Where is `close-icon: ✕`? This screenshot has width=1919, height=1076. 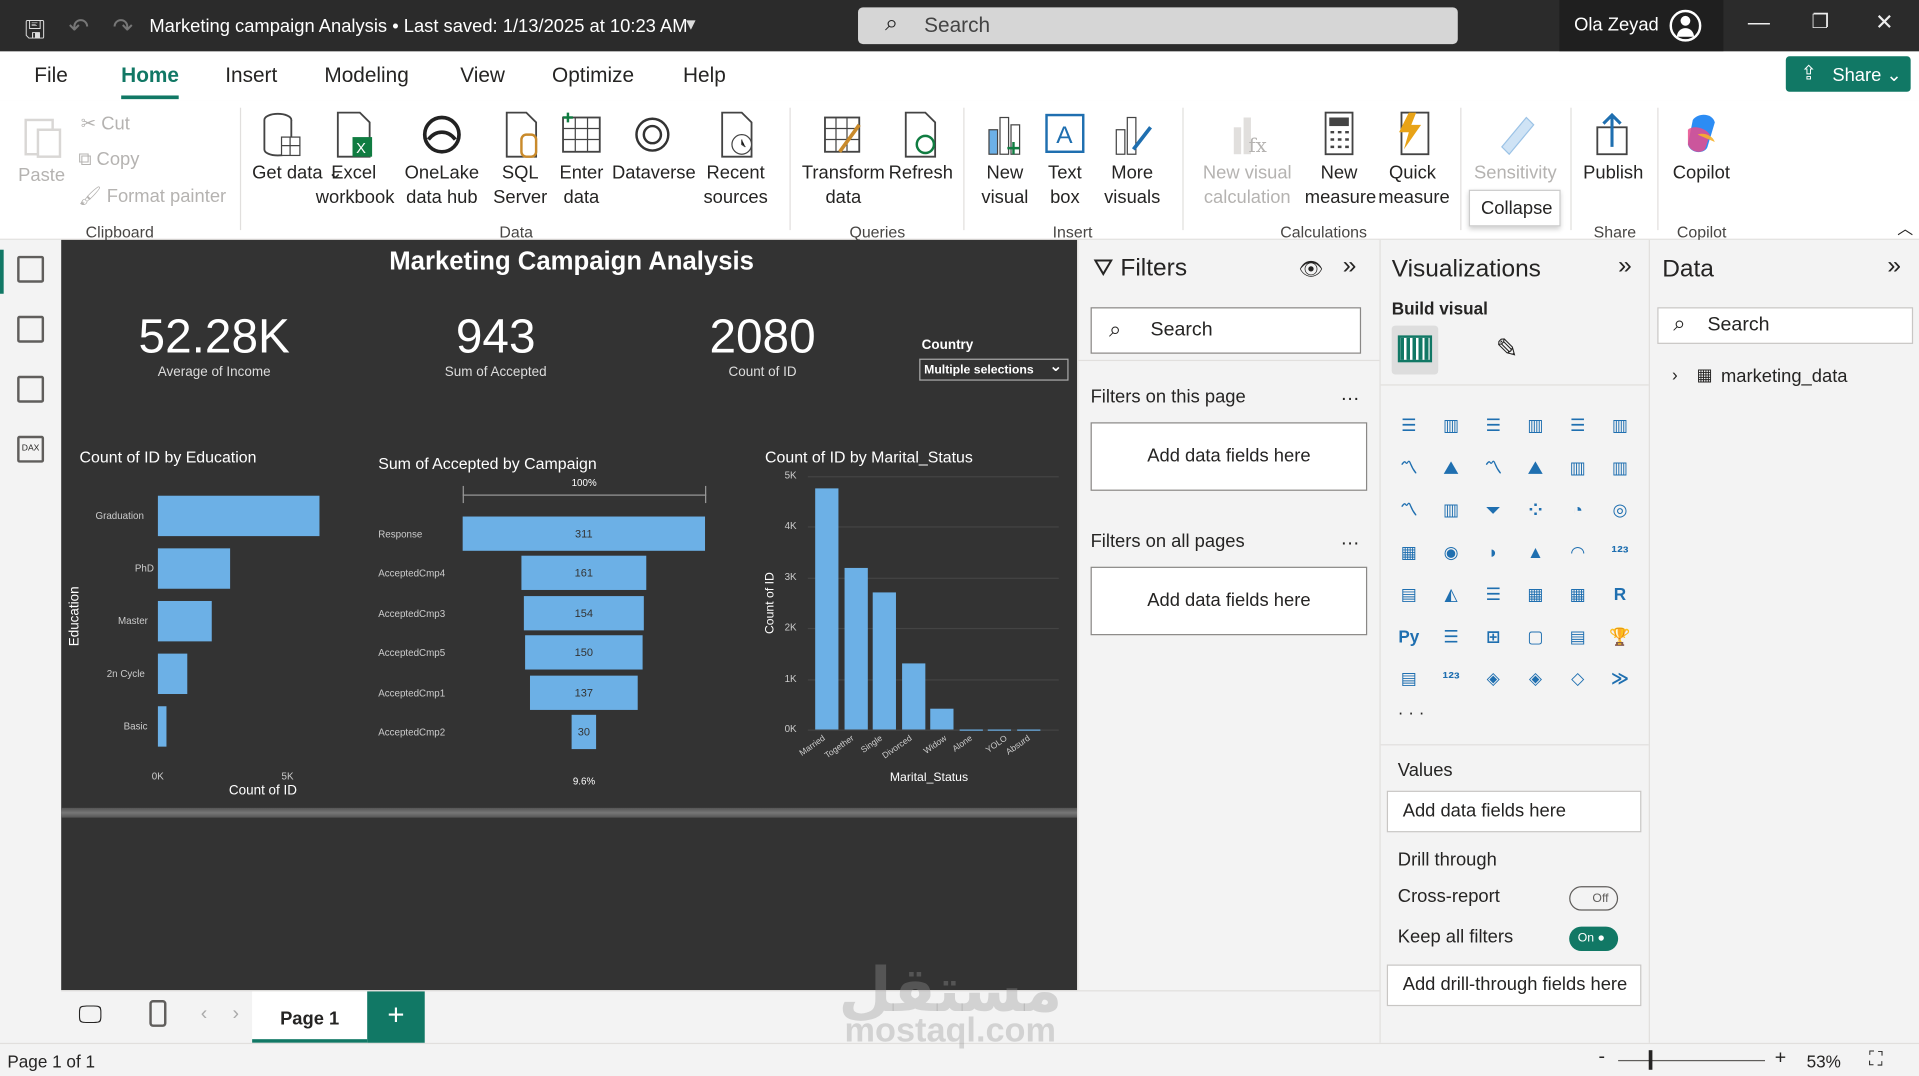 close-icon: ✕ is located at coordinates (1884, 23).